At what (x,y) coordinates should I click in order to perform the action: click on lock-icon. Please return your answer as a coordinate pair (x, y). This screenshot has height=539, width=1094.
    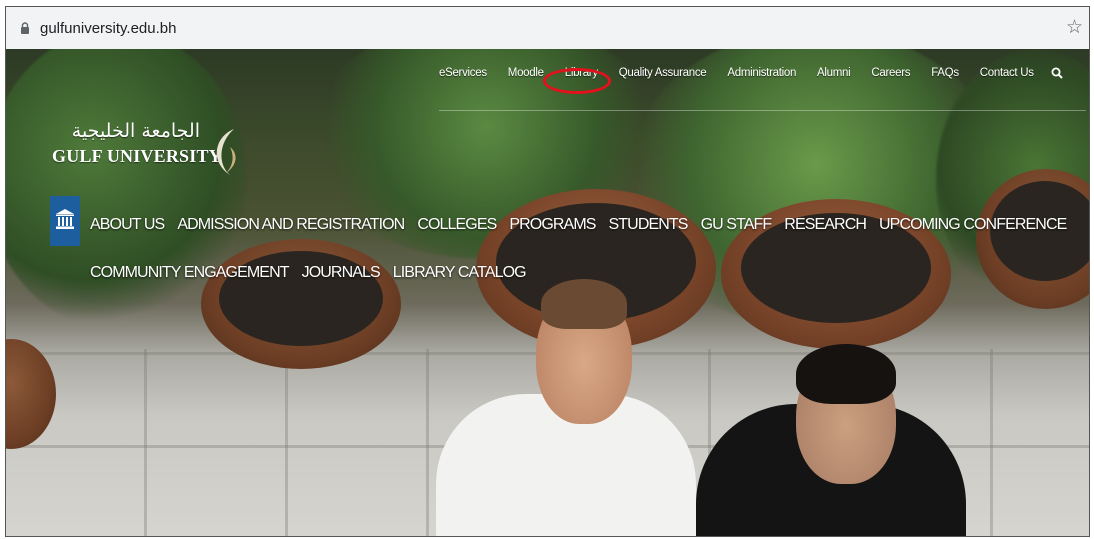
    Looking at the image, I should click on (25, 28).